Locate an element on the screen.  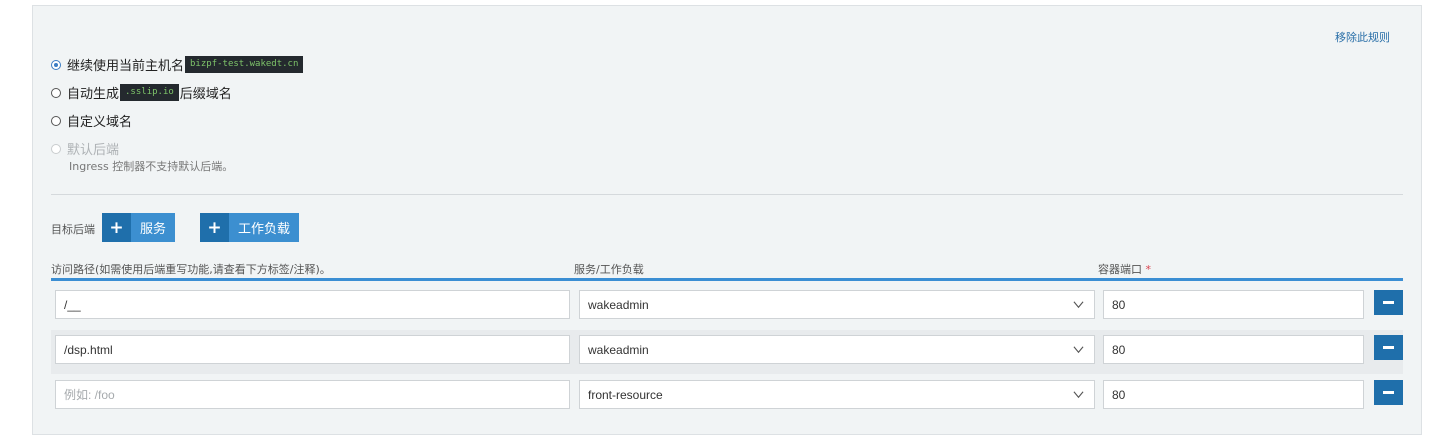
option-label: 自动生成 is located at coordinates (93, 94).